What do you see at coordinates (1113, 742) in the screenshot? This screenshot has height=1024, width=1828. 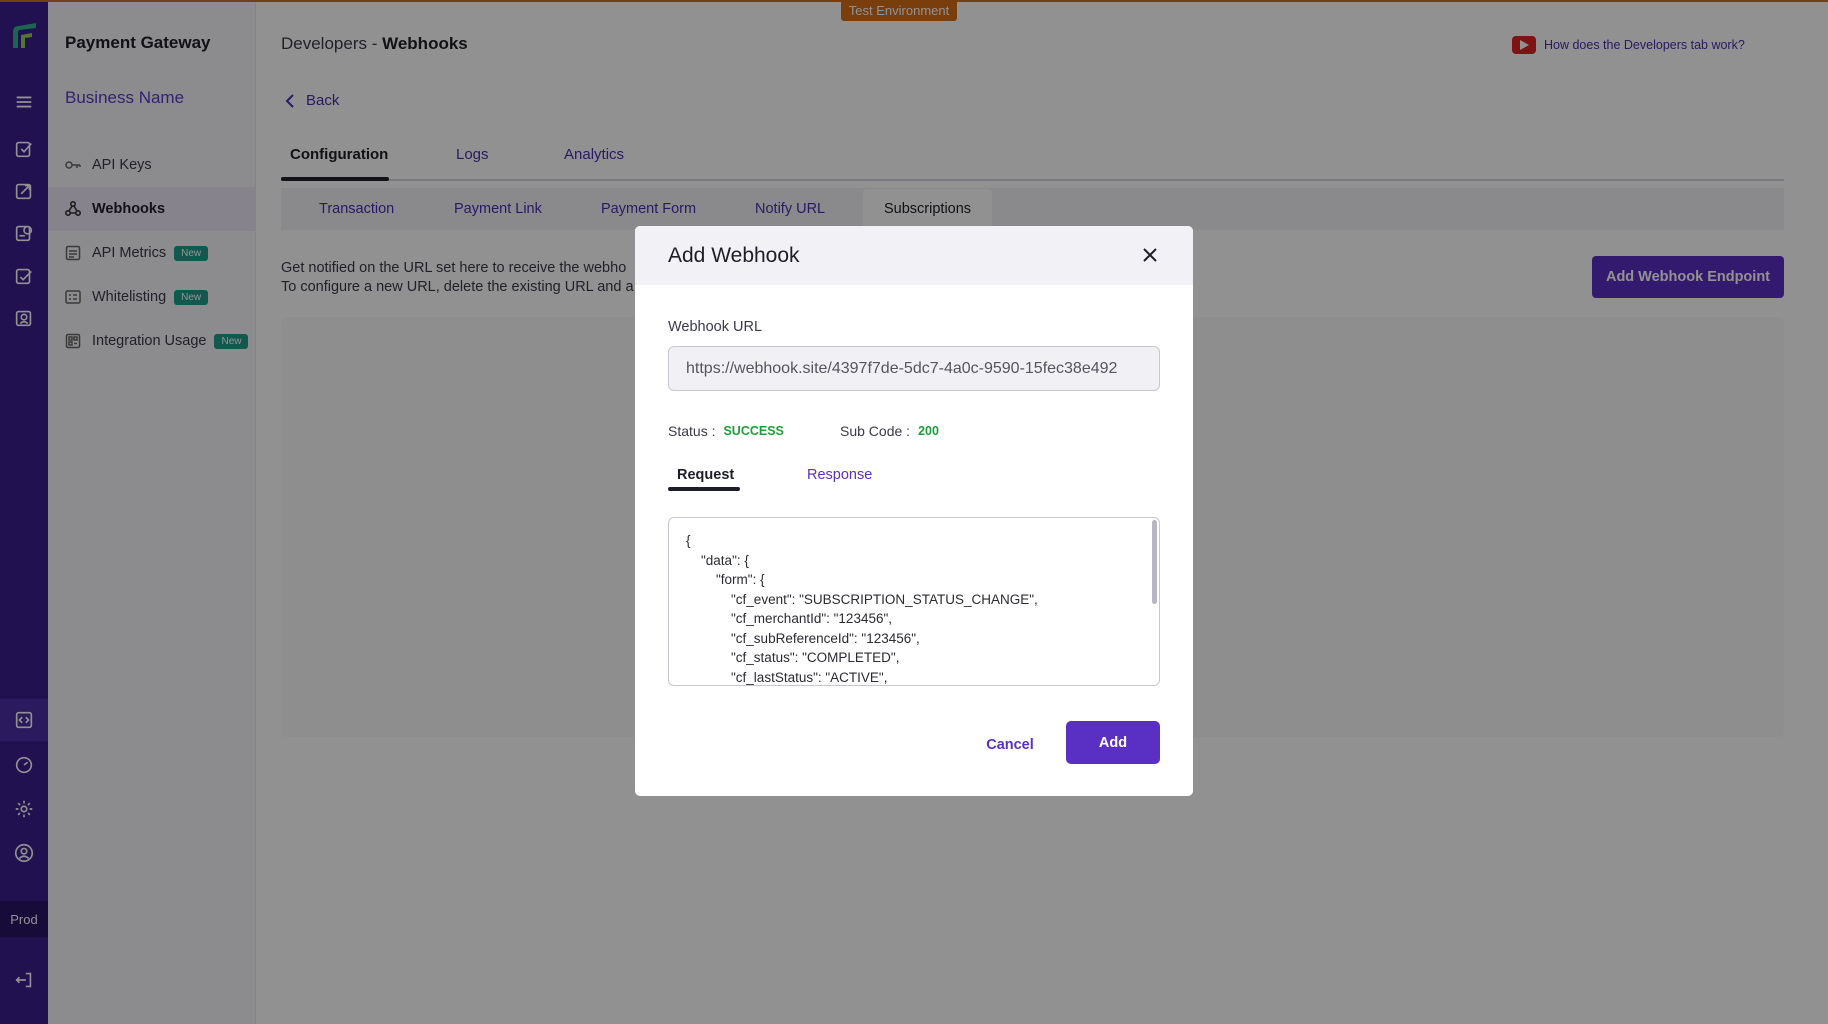 I see `add-button: Add` at bounding box center [1113, 742].